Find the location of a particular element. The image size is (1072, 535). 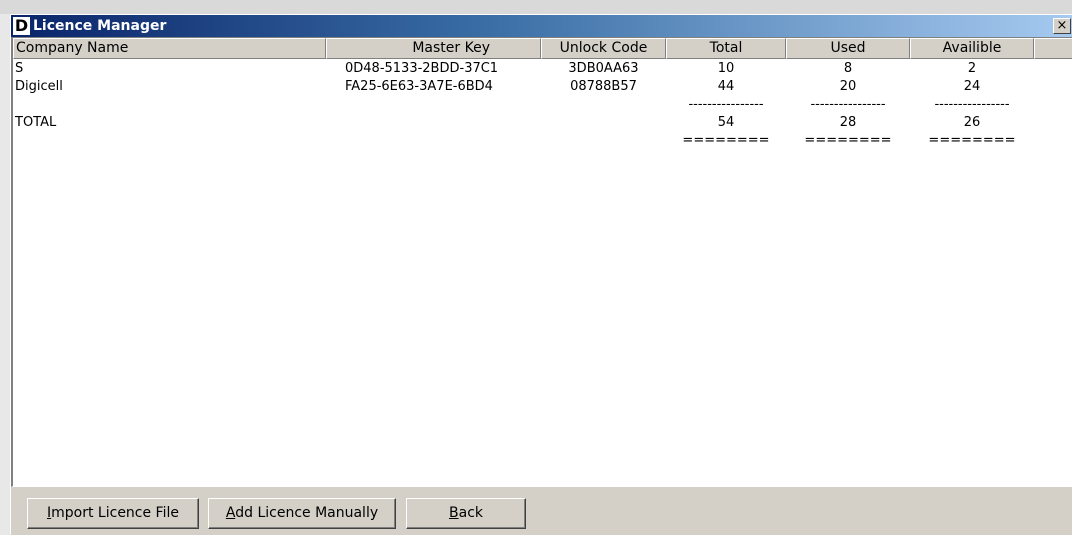

column-header-unlock-code: Unlock Code is located at coordinates (603, 48).